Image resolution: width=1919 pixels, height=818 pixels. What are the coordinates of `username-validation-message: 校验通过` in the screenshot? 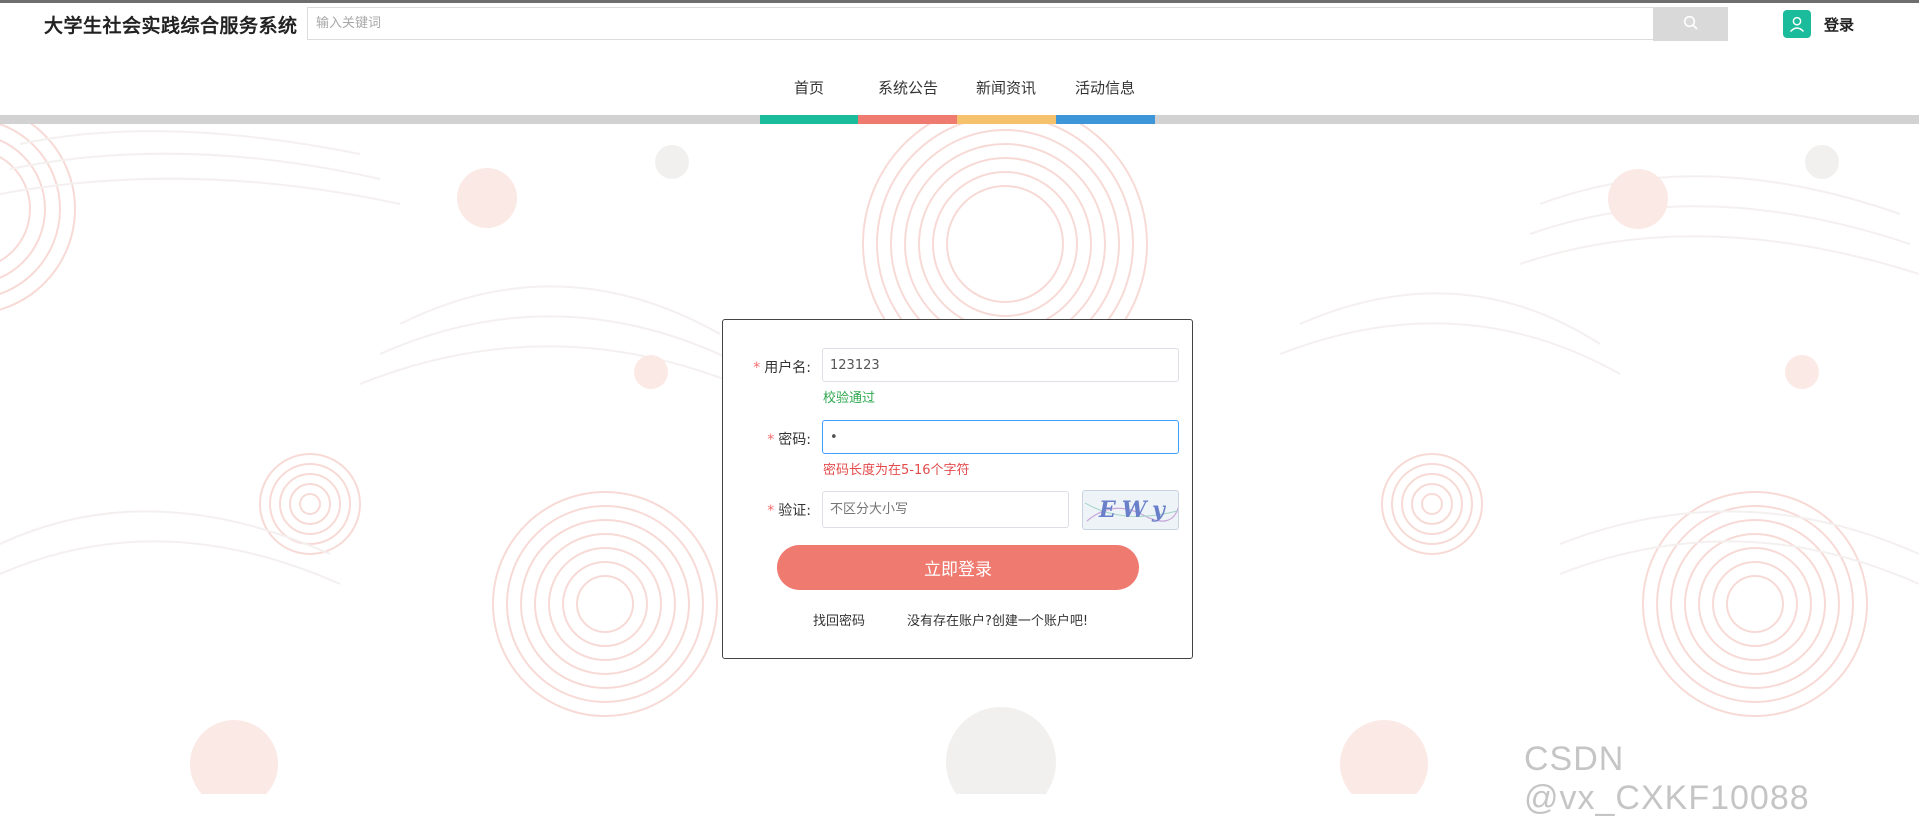 It's located at (849, 398).